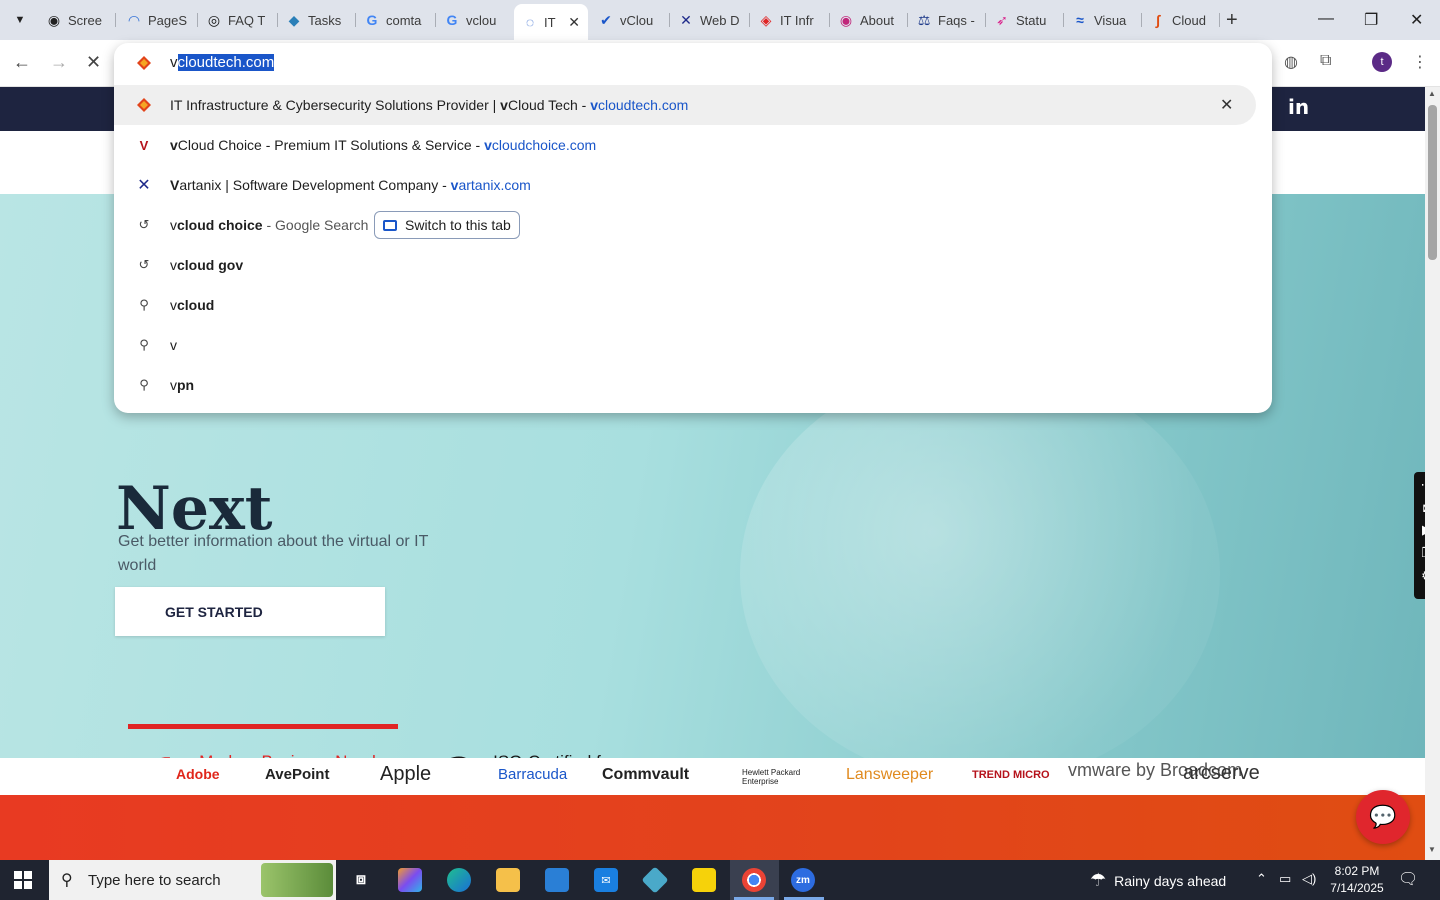 The image size is (1440, 900). What do you see at coordinates (508, 880) in the screenshot?
I see `file-explorer-icon` at bounding box center [508, 880].